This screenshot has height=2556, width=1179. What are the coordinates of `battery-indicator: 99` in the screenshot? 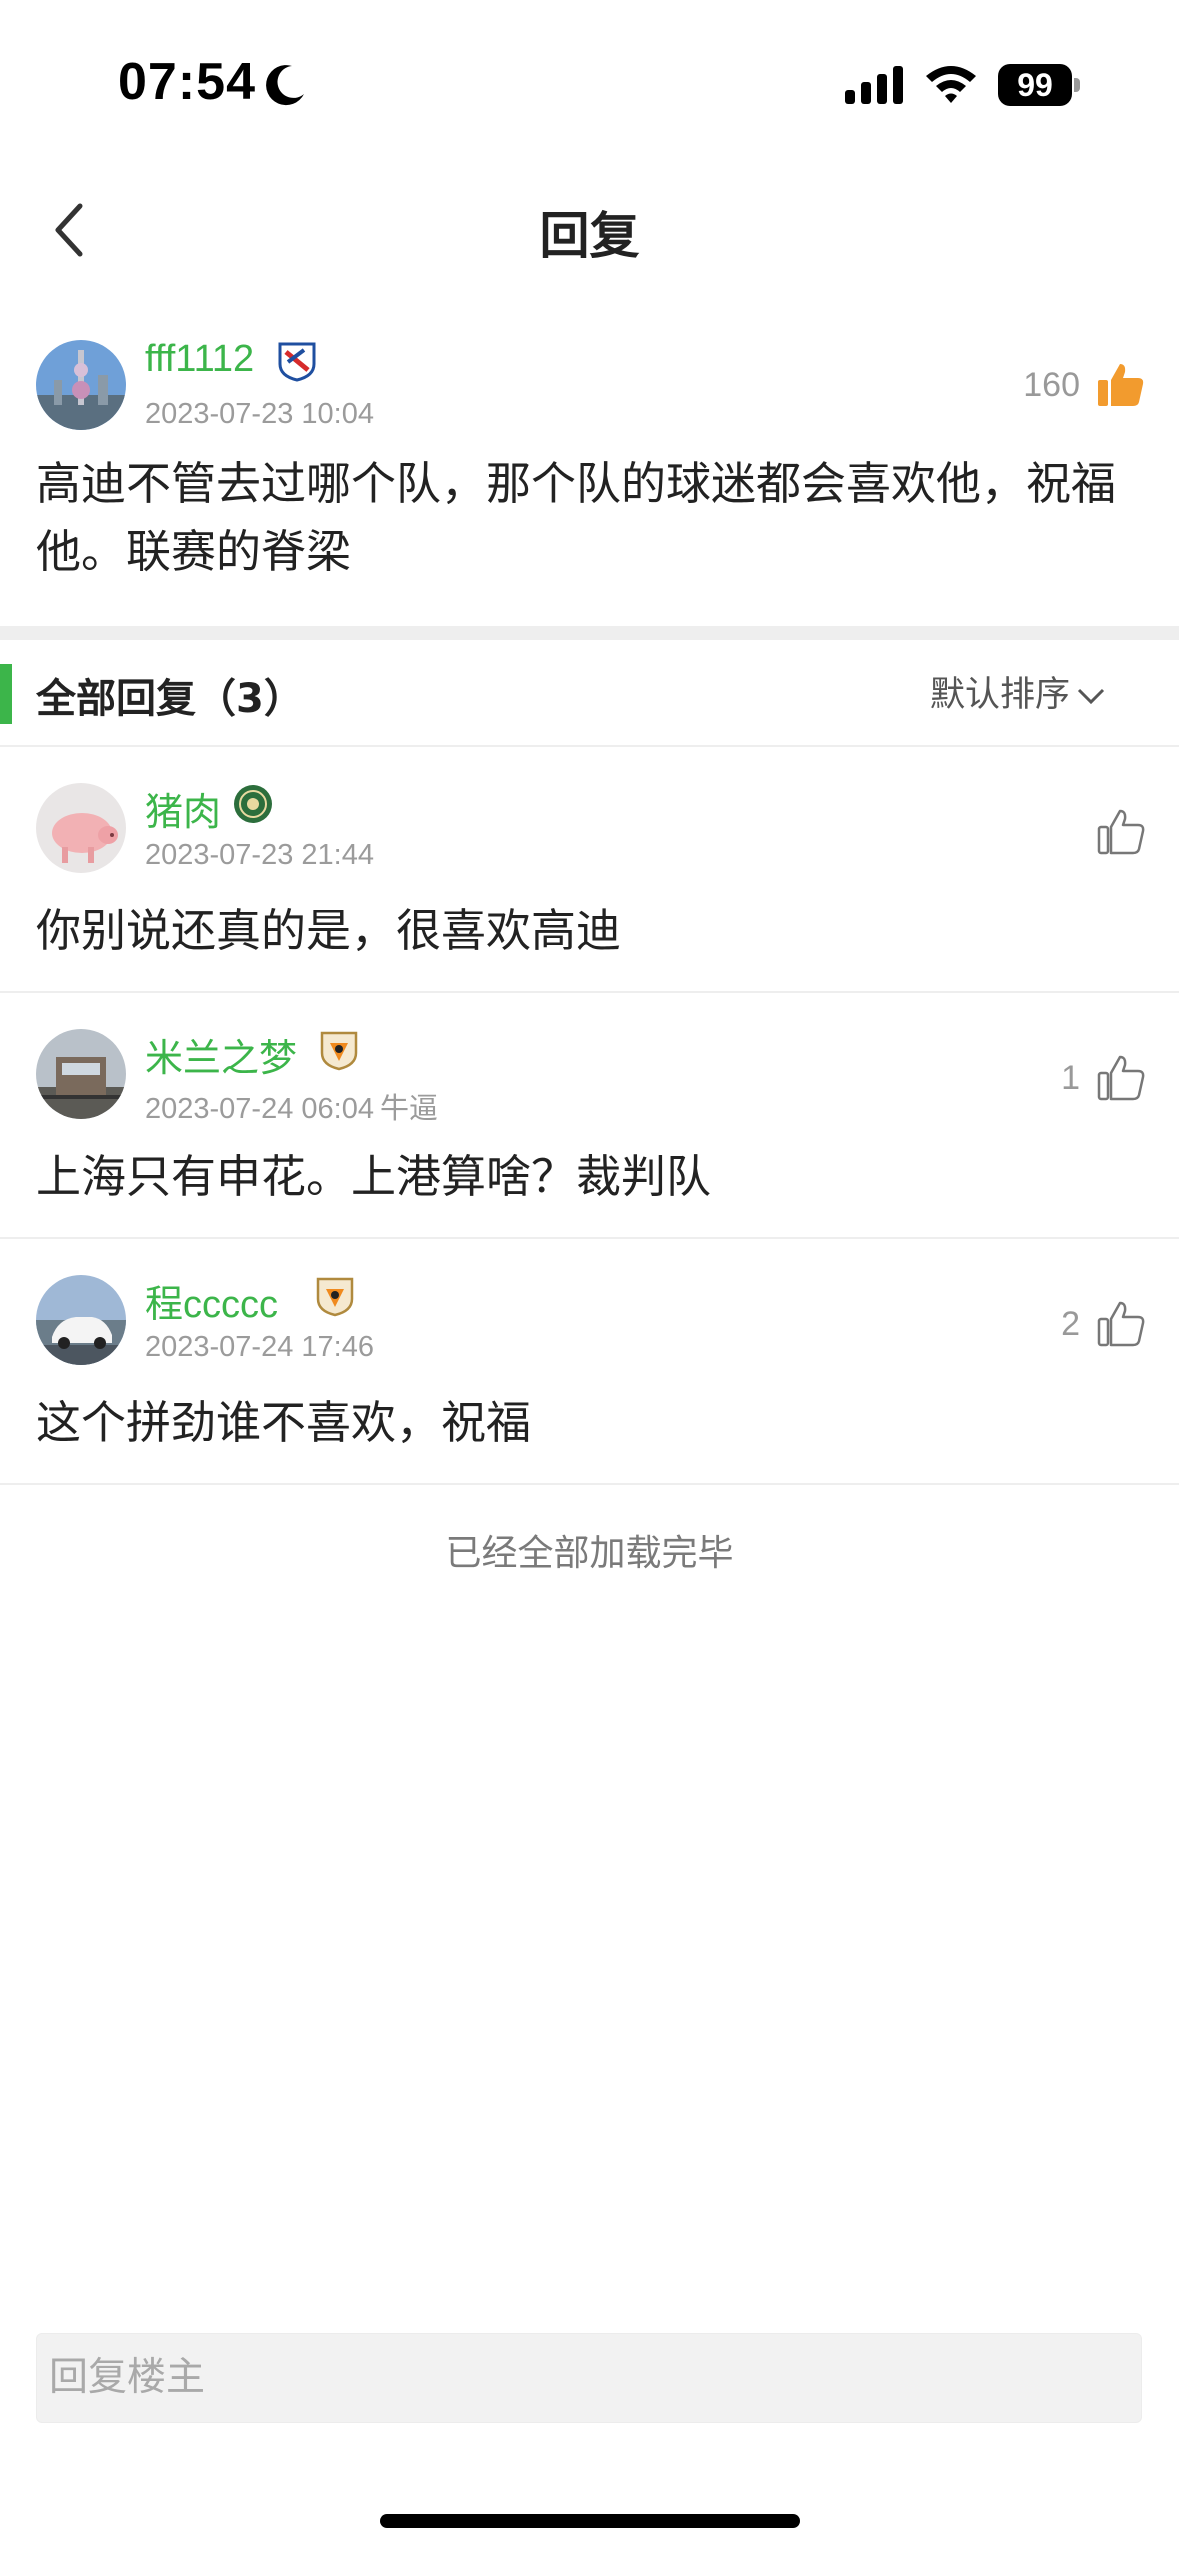 It's located at (1039, 85).